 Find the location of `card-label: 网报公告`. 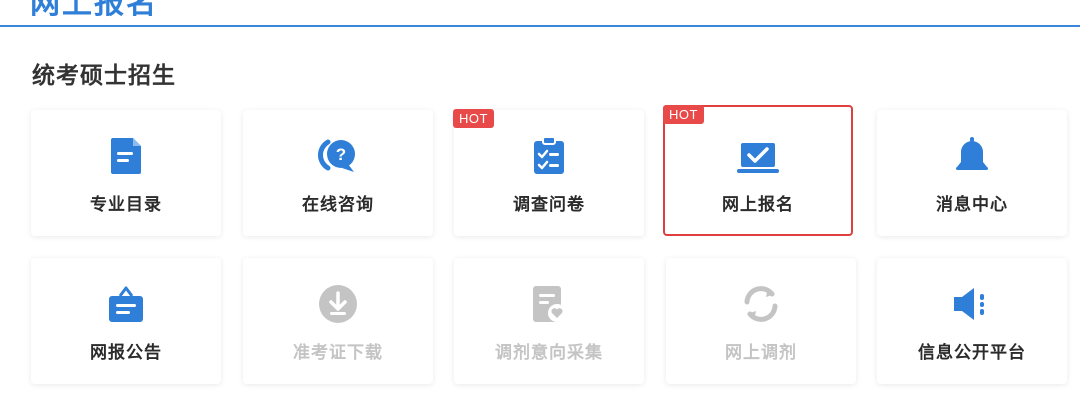

card-label: 网报公告 is located at coordinates (126, 352).